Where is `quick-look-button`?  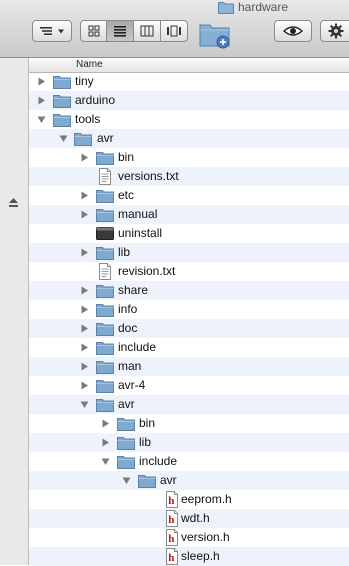 quick-look-button is located at coordinates (293, 31).